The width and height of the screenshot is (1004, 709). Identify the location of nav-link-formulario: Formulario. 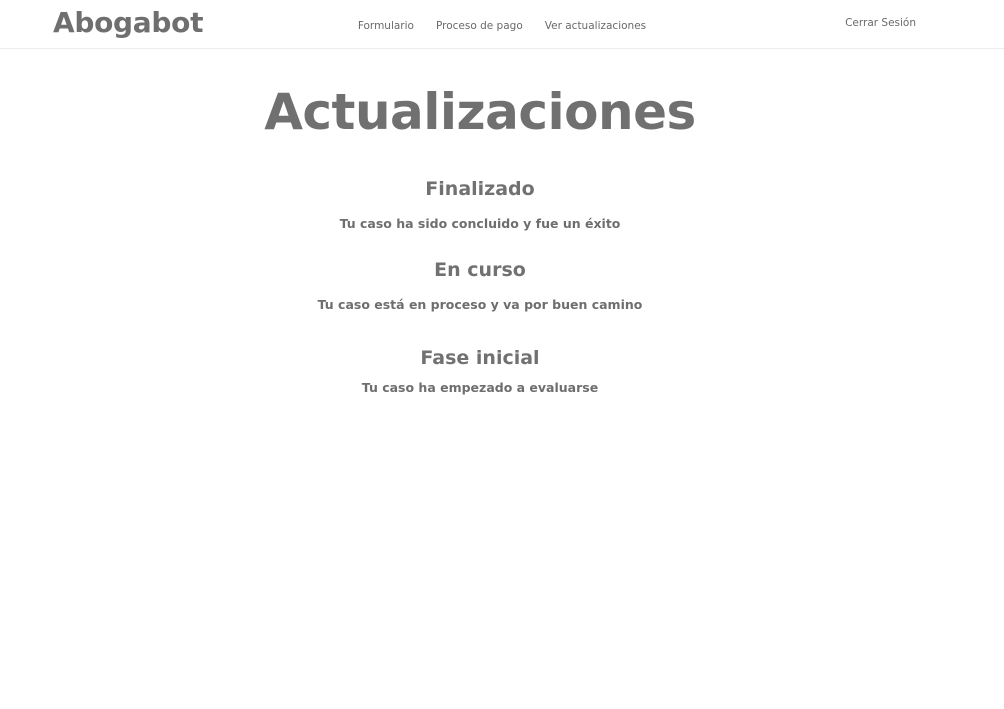
(386, 26).